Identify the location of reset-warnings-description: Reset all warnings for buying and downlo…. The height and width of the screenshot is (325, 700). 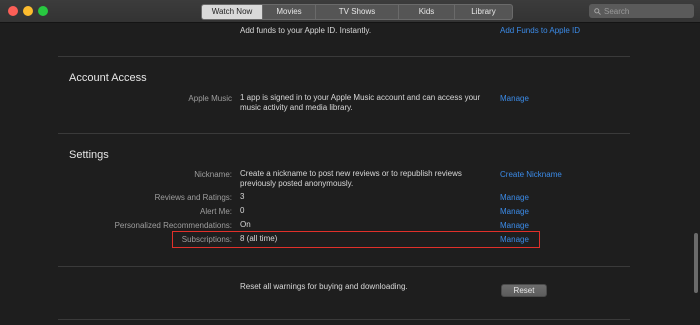
(324, 286).